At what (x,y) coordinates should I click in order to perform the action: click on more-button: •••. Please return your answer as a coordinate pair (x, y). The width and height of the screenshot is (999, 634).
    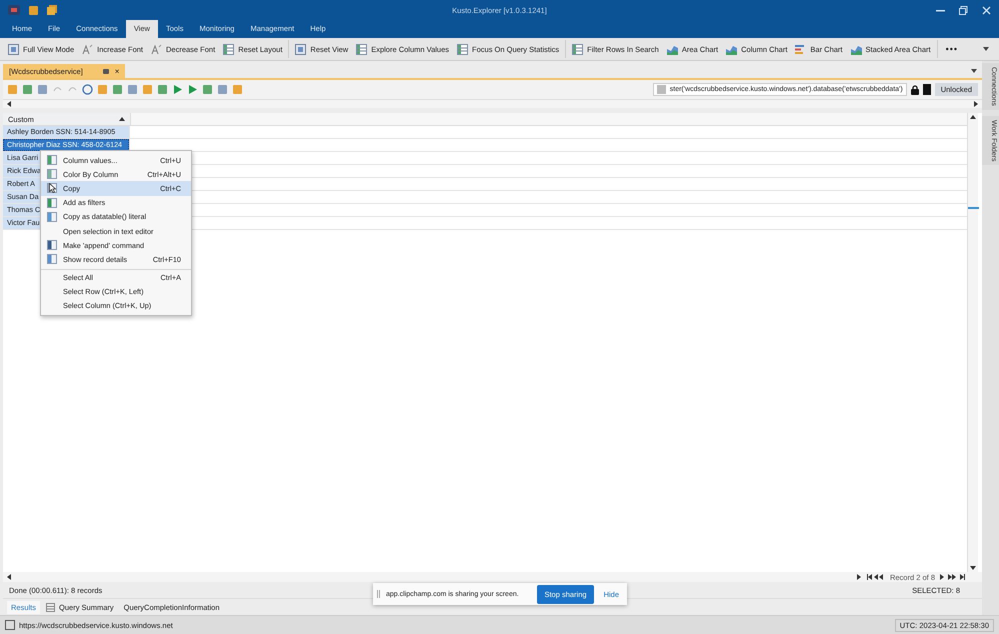
    Looking at the image, I should click on (952, 49).